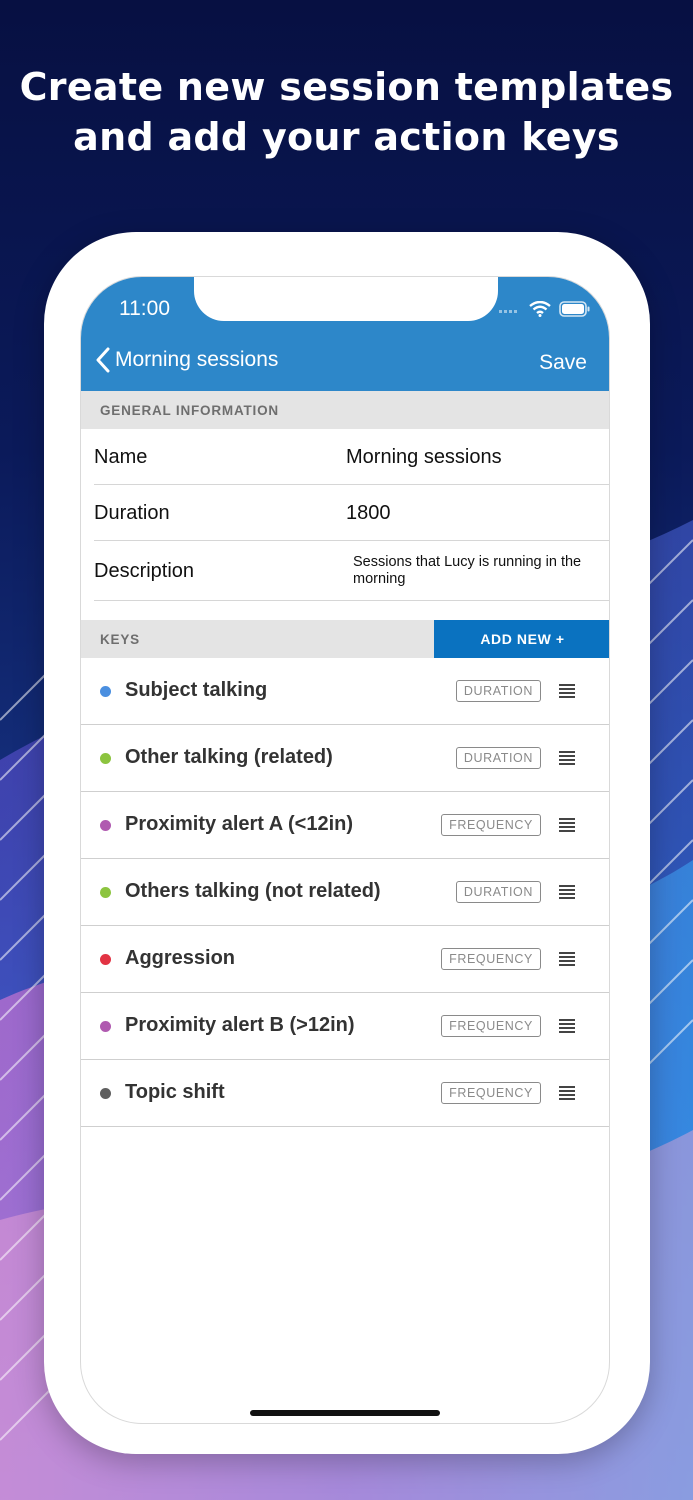 The width and height of the screenshot is (693, 1500). Describe the element at coordinates (229, 757) in the screenshot. I see `key-name: Other talking (related)` at that location.